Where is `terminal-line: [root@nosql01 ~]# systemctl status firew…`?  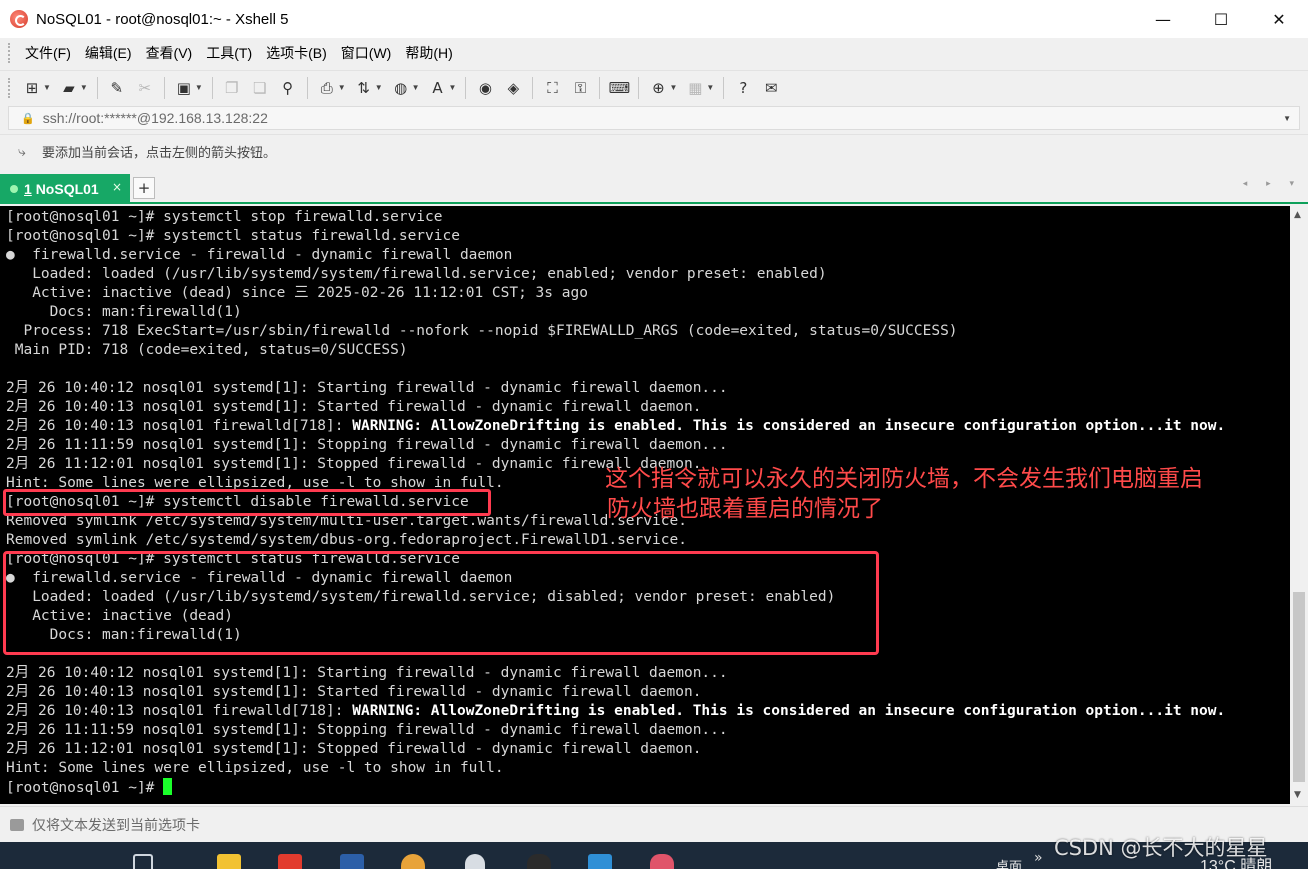
terminal-line: [root@nosql01 ~]# systemctl status firew… is located at coordinates (233, 236).